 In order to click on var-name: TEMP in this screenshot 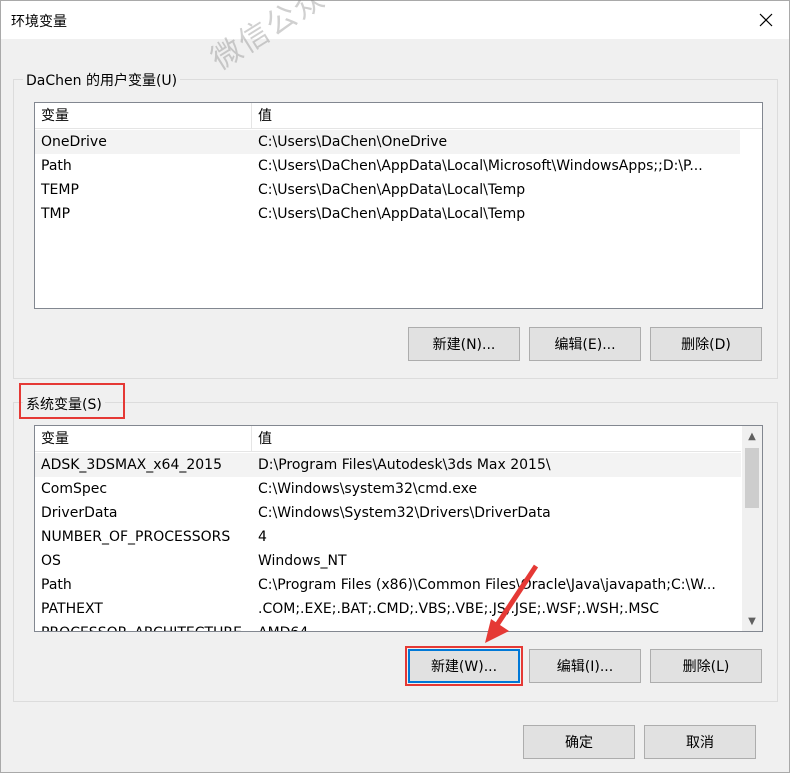, I will do `click(60, 190)`.